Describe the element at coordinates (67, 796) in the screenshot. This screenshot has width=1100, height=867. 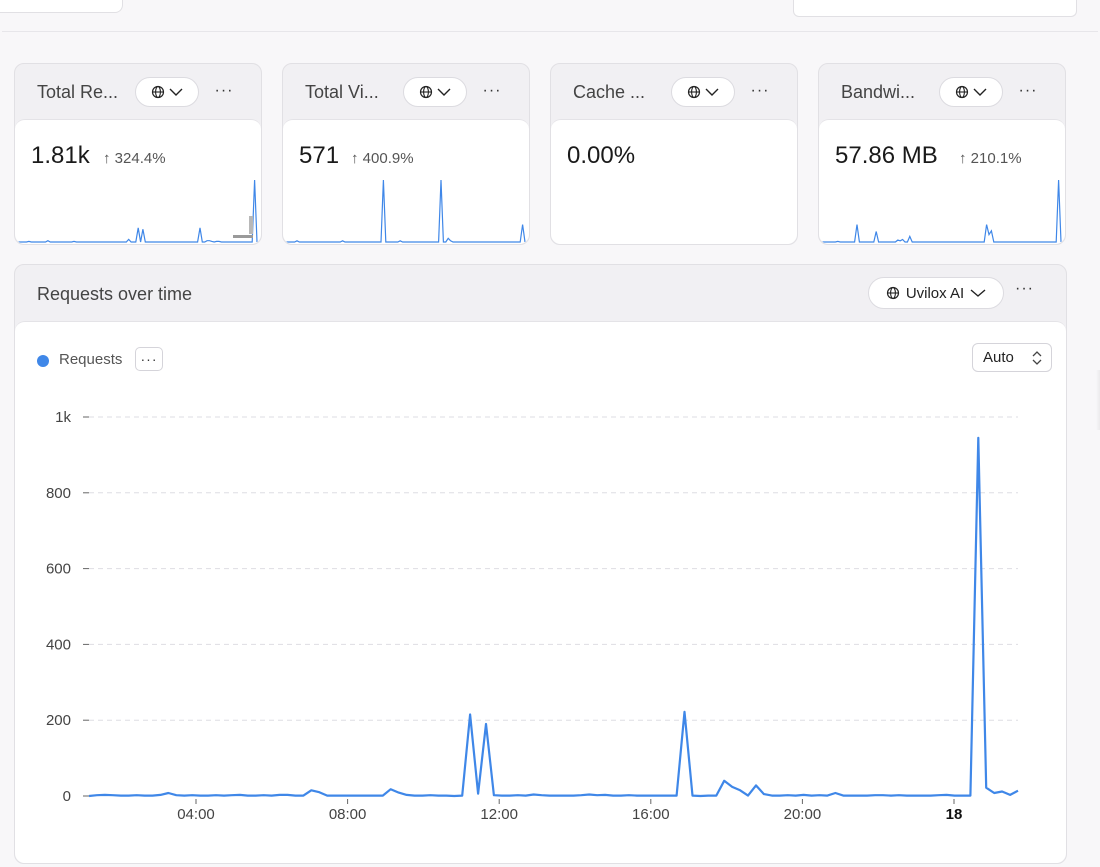
I see `y-tick-label: 0` at that location.